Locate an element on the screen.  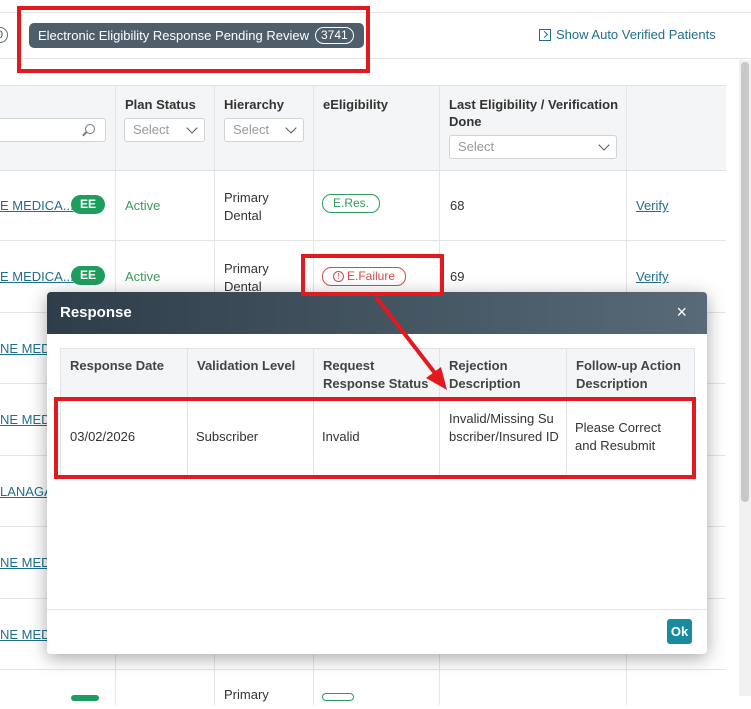
hierarchy-filter-value: Select is located at coordinates (251, 129).